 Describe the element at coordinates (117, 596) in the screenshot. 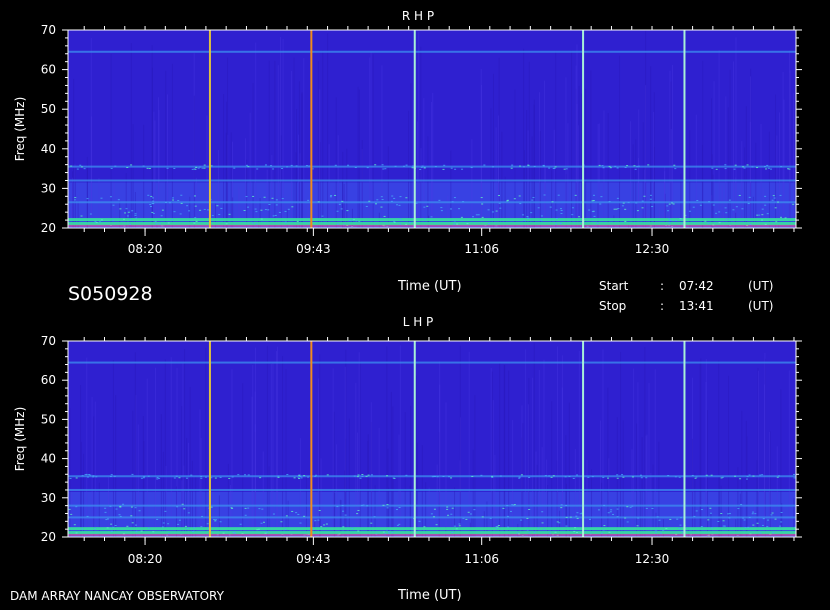

I see `observatory-label: DAM ARRAY NANCAY OBSERVATORY` at that location.